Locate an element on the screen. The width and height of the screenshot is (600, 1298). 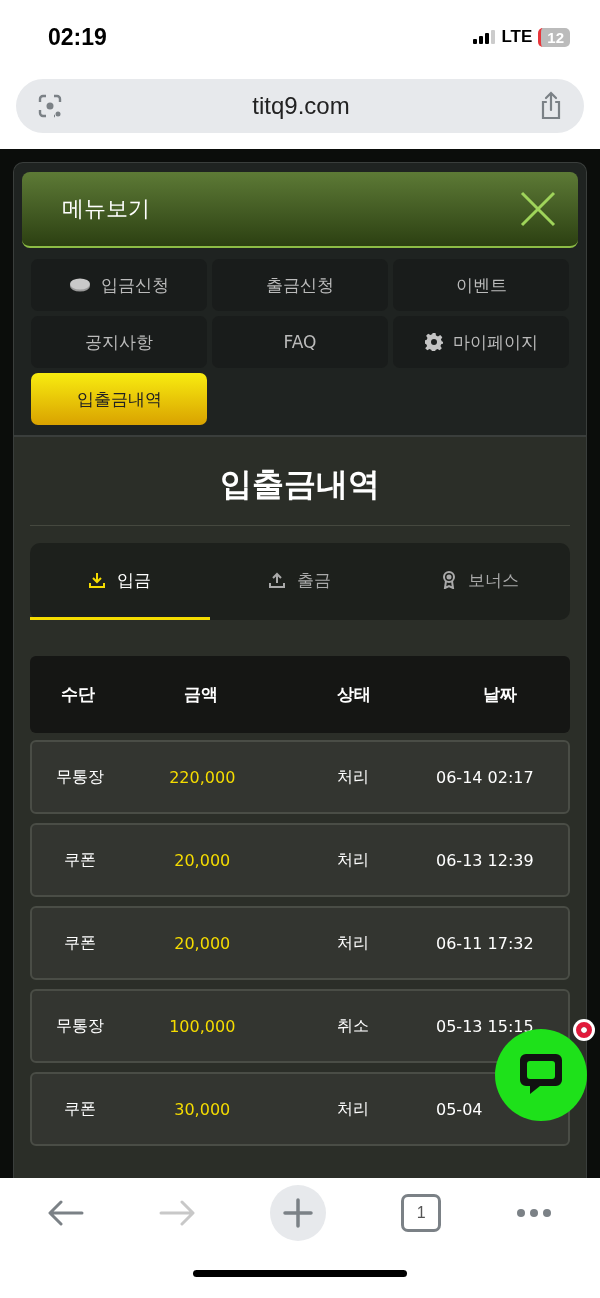
tab: 보너스 is located at coordinates (480, 581).